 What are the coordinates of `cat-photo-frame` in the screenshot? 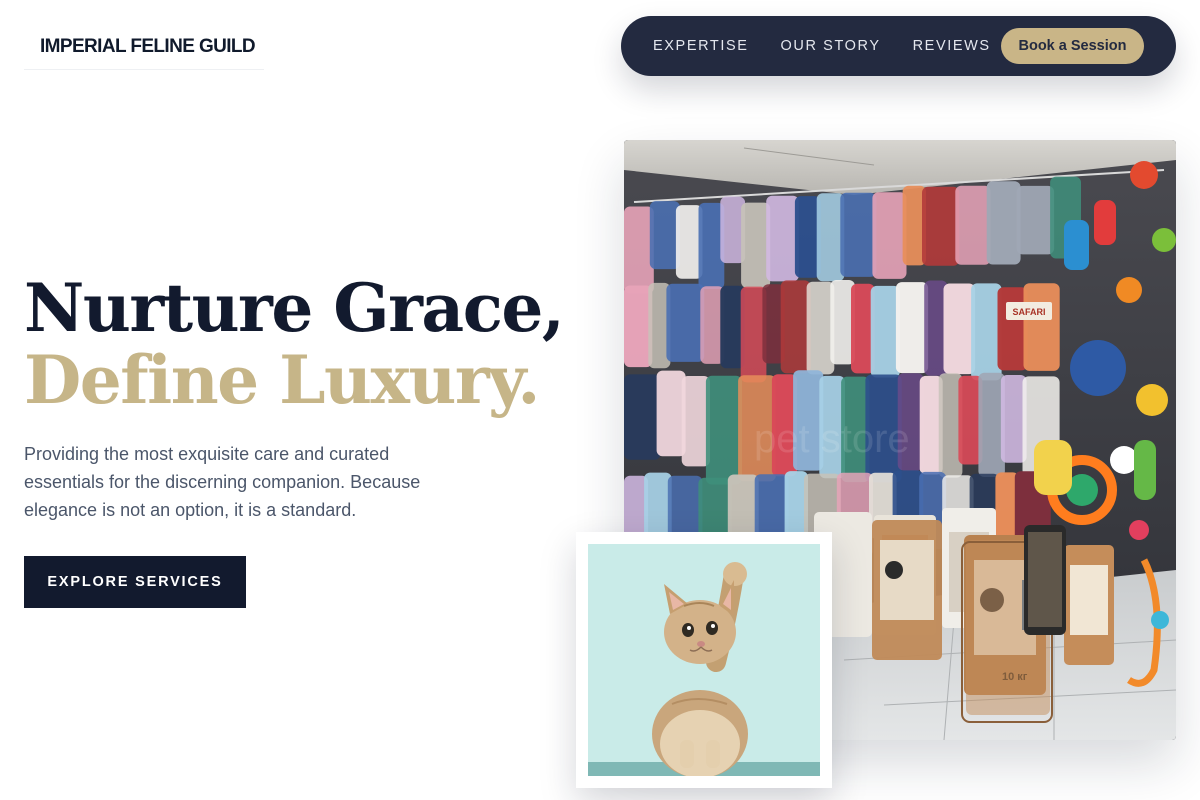 It's located at (704, 660).